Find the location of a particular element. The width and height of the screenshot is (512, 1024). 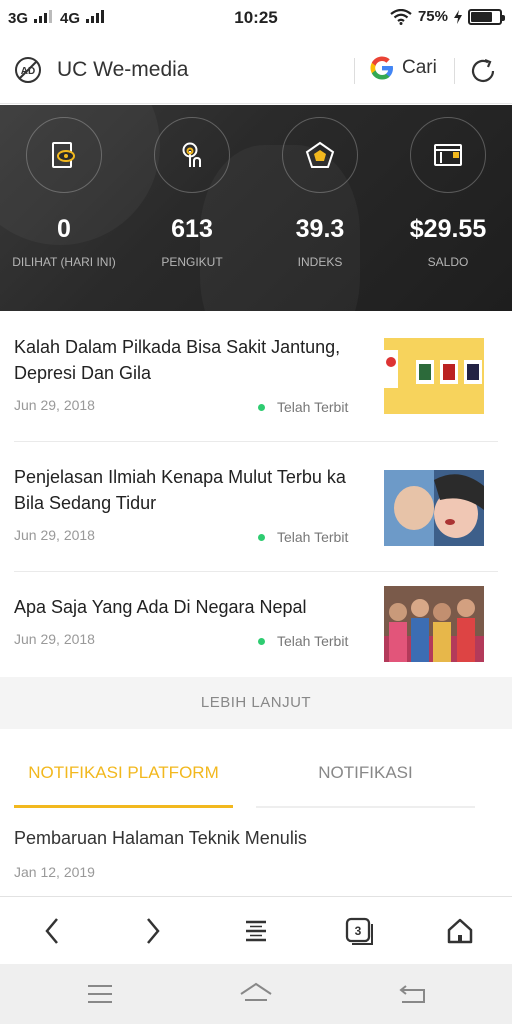

battery-percent: 75% is located at coordinates (432, 16).